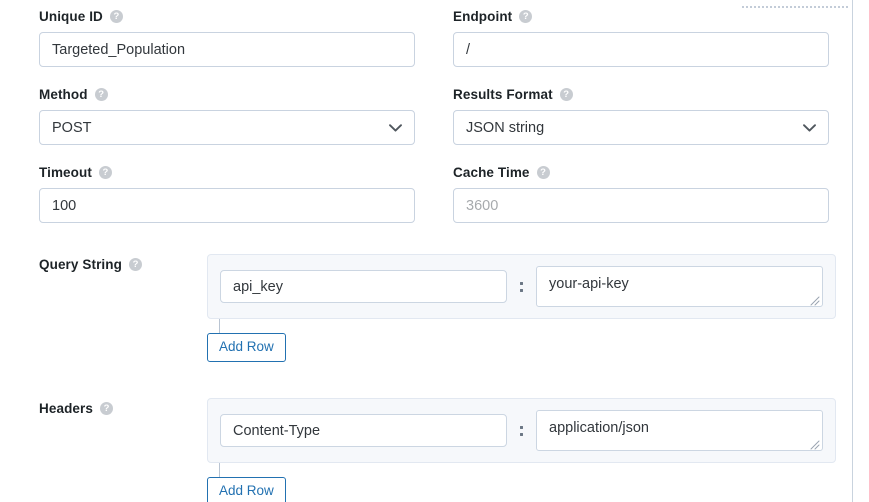 The height and width of the screenshot is (502, 869). Describe the element at coordinates (483, 16) in the screenshot. I see `field-label: Endpoint` at that location.